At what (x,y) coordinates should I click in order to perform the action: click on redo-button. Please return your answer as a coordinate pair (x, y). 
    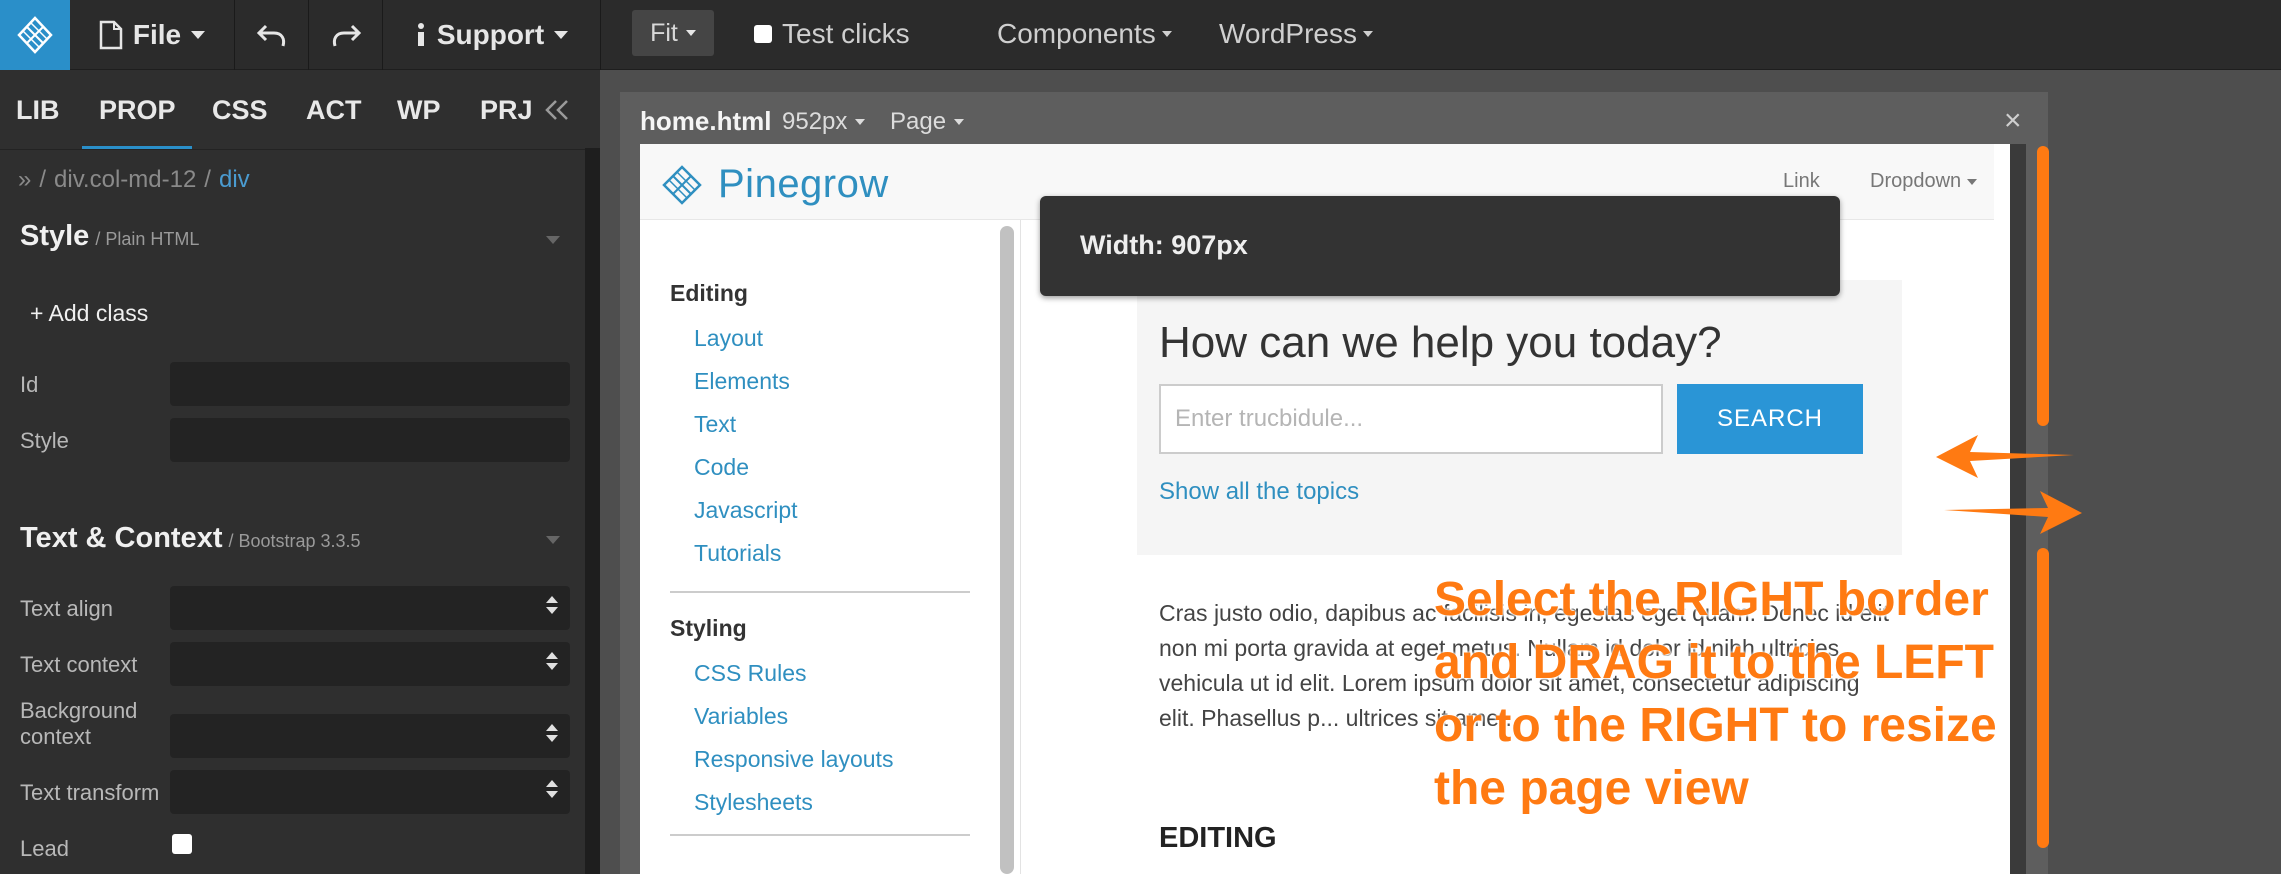
    Looking at the image, I should click on (346, 35).